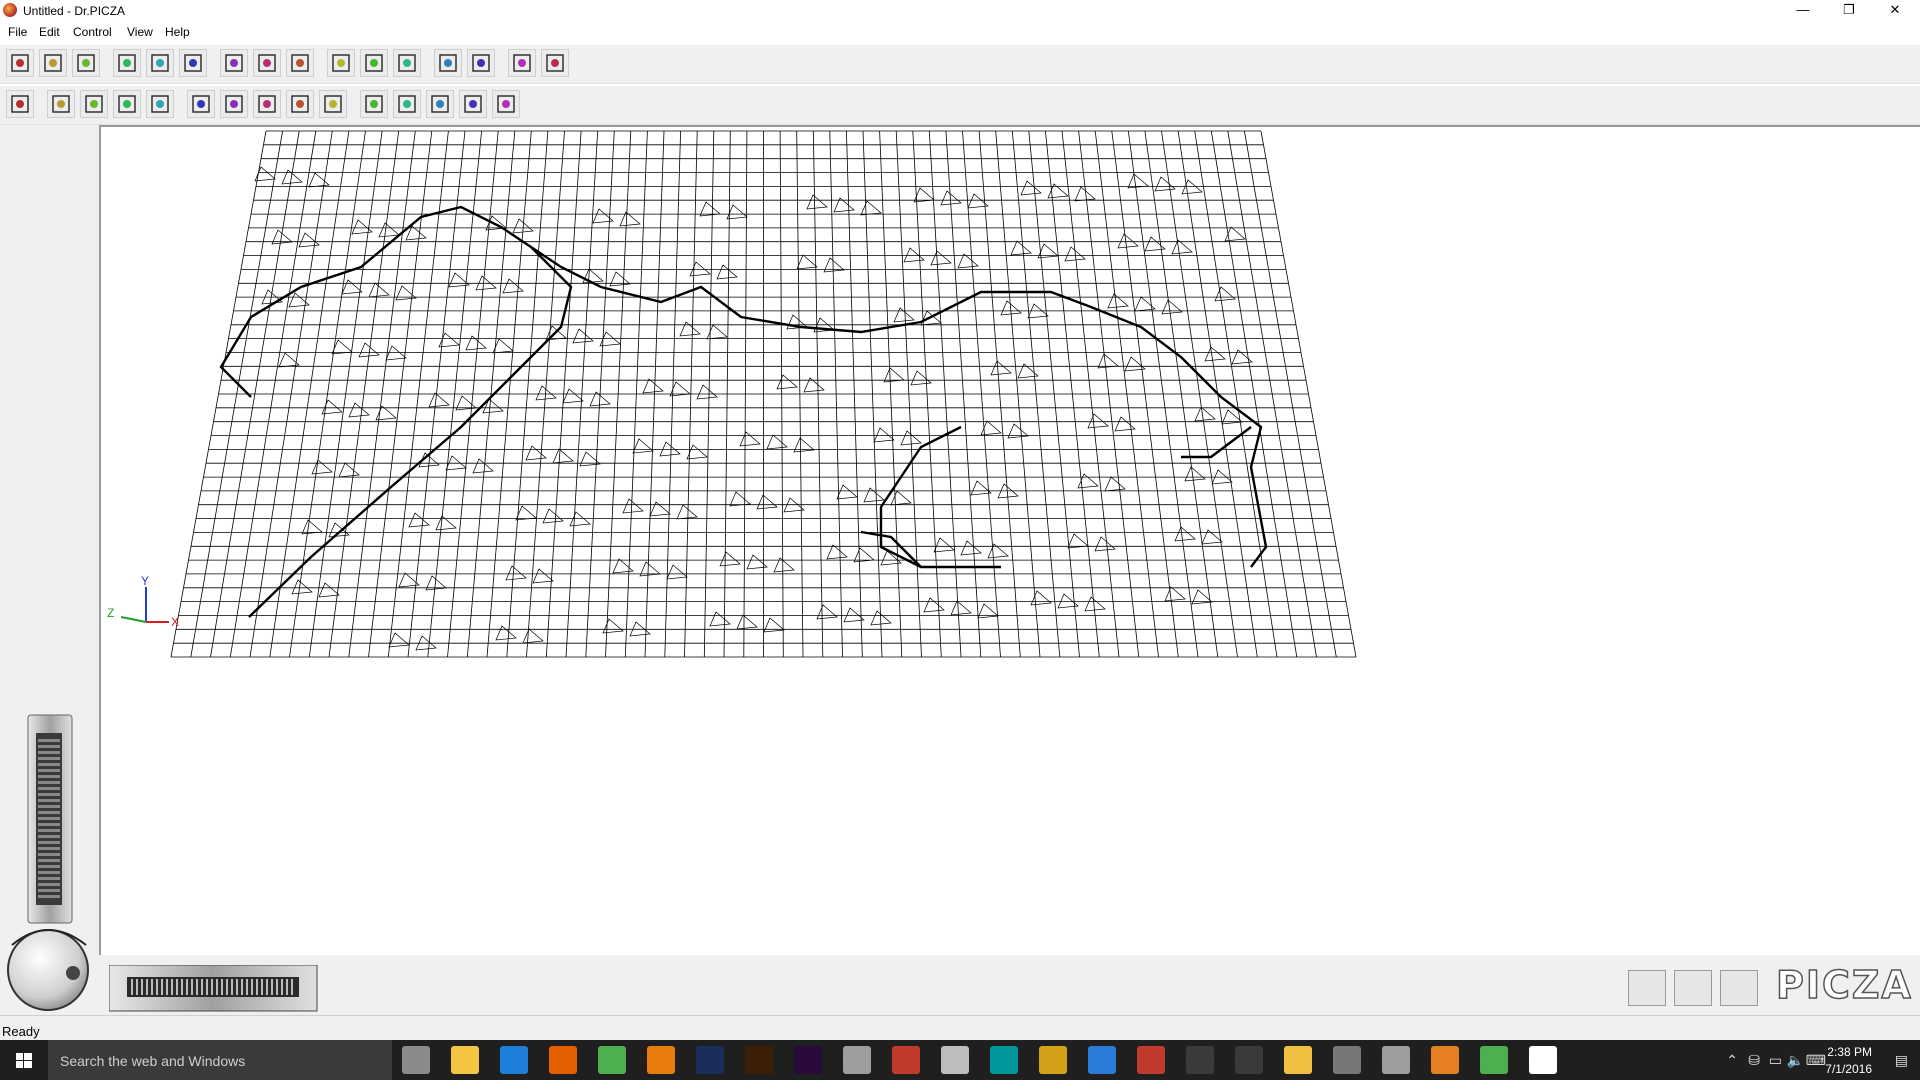  I want to click on settings-tool-icon, so click(555, 63).